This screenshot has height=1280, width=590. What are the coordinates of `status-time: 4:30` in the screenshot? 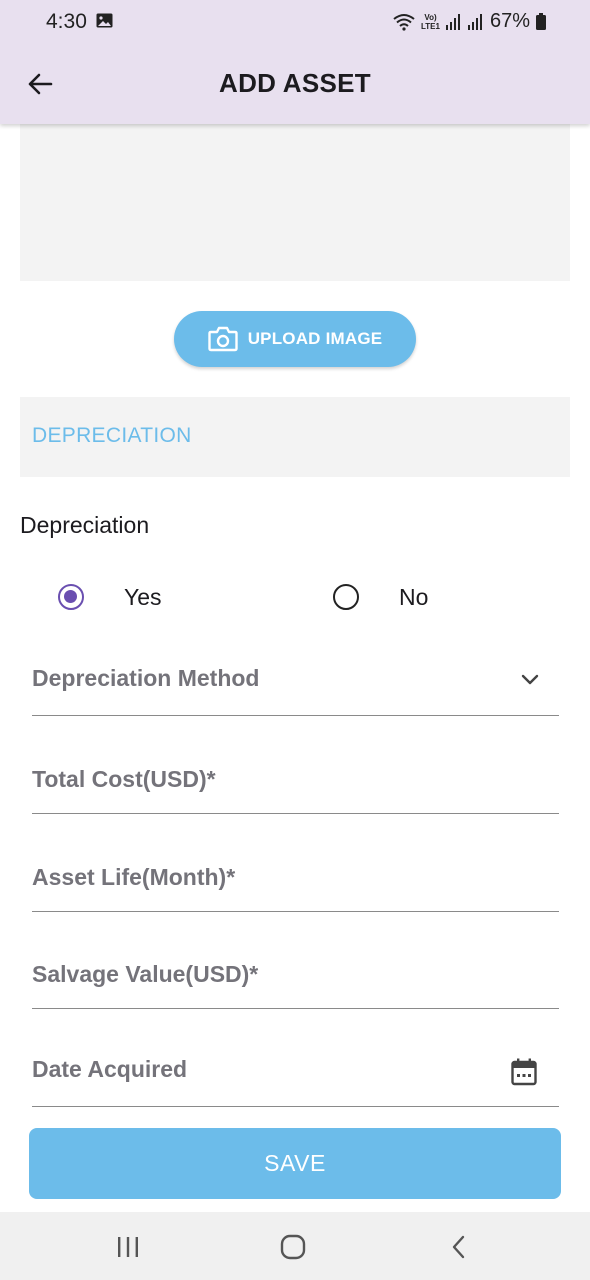 It's located at (66, 21).